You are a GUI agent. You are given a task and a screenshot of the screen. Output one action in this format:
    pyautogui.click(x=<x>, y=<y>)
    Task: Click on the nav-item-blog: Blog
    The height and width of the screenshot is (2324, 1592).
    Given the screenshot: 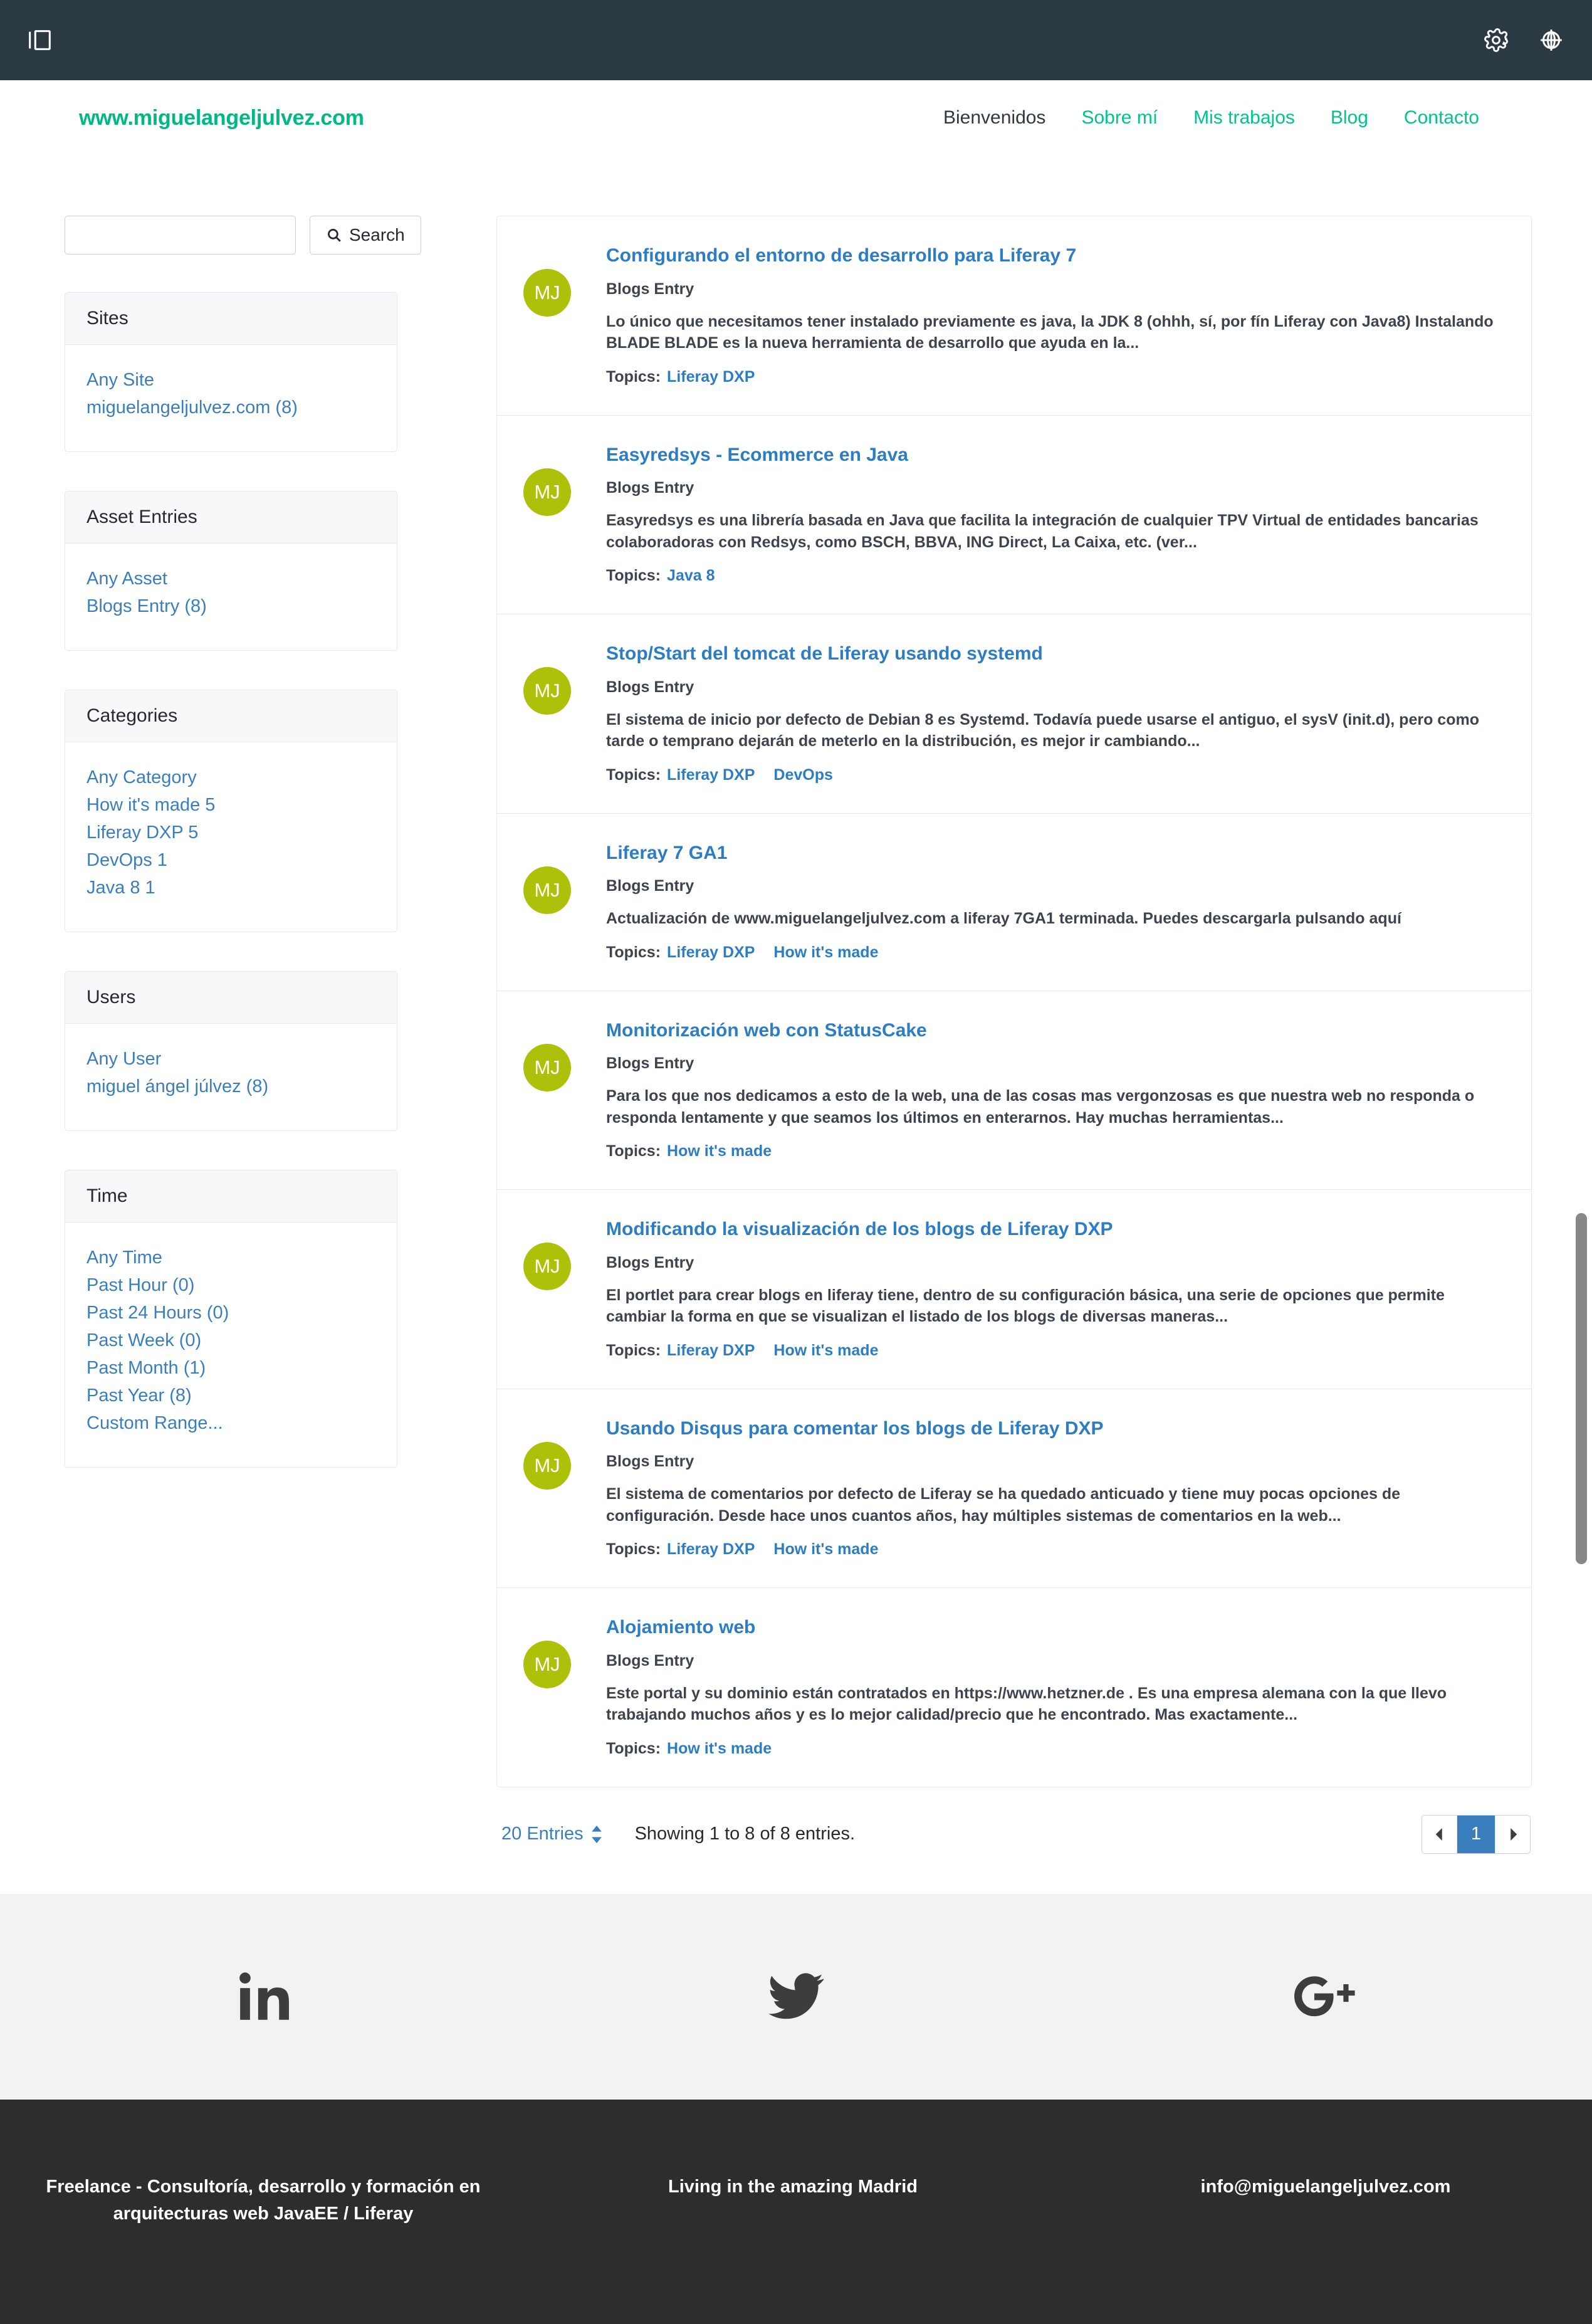 What is the action you would take?
    pyautogui.click(x=1350, y=118)
    